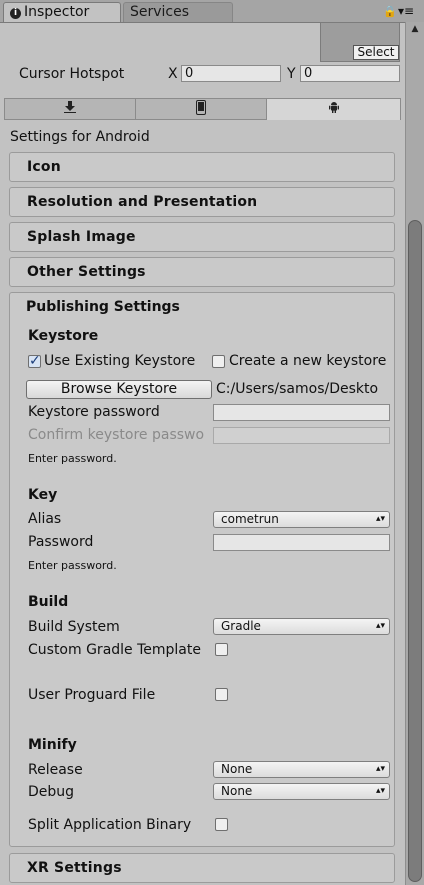  Describe the element at coordinates (72, 565) in the screenshot. I see `key-enter-password-hint: Enter password.` at that location.